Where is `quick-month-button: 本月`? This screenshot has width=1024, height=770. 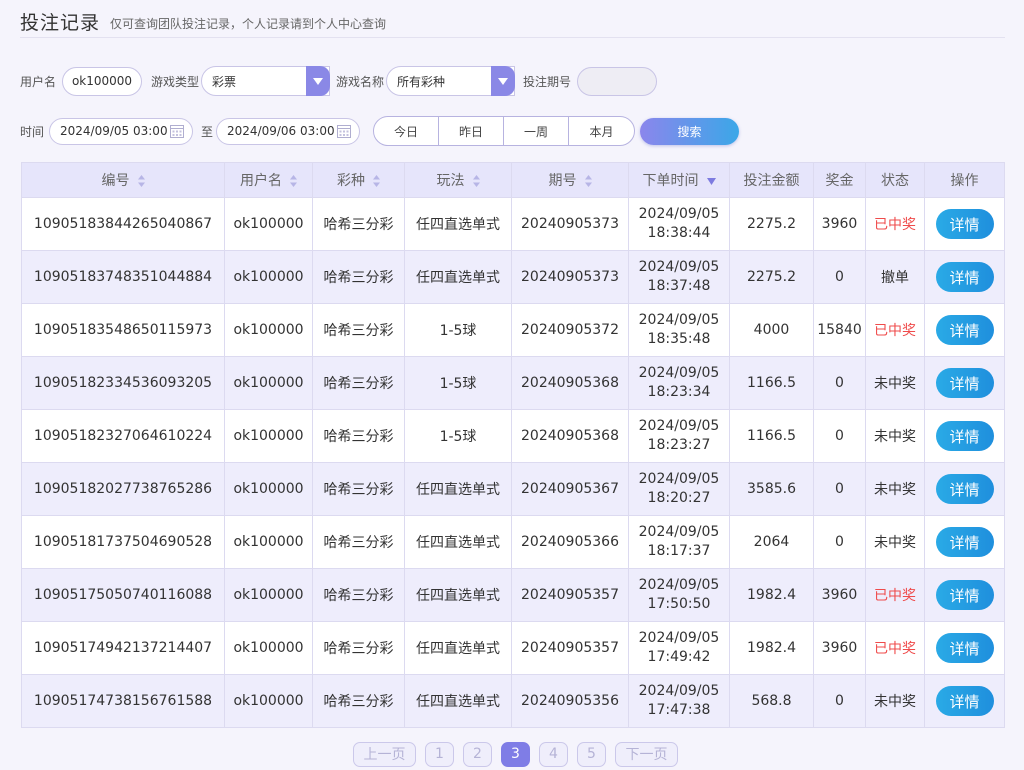
quick-month-button: 本月 is located at coordinates (601, 131).